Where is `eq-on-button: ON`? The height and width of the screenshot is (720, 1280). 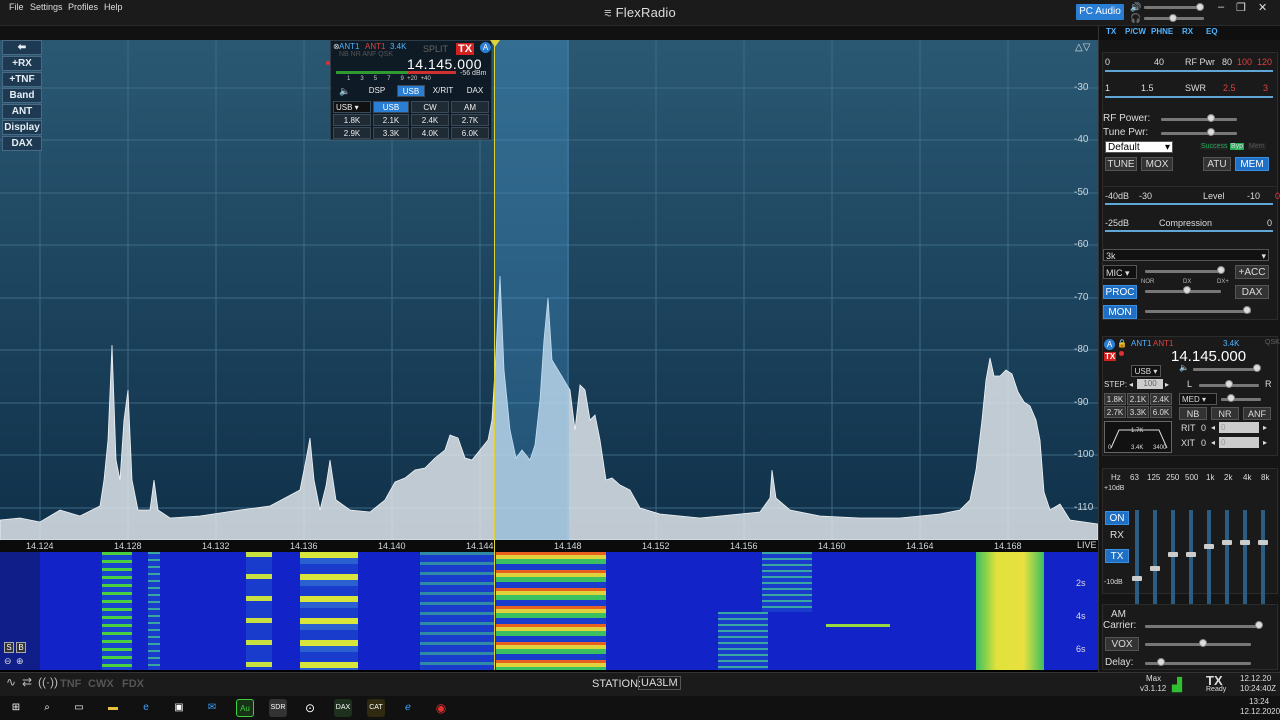
eq-on-button: ON is located at coordinates (1117, 518).